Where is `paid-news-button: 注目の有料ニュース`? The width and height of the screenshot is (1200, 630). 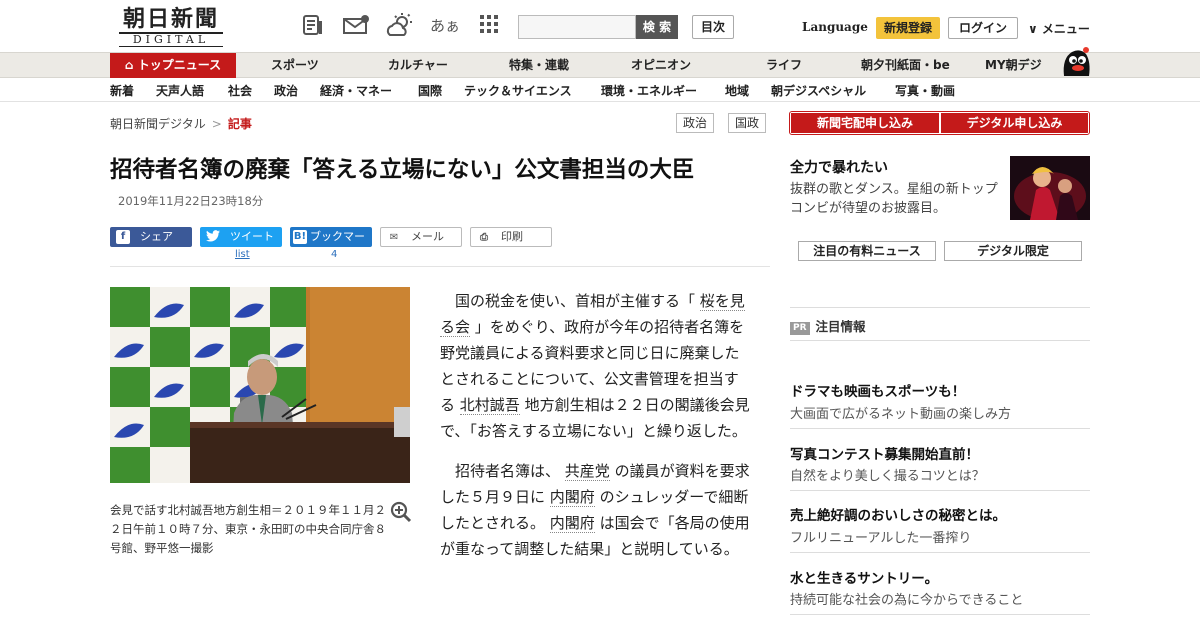
paid-news-button: 注目の有料ニュース is located at coordinates (867, 251).